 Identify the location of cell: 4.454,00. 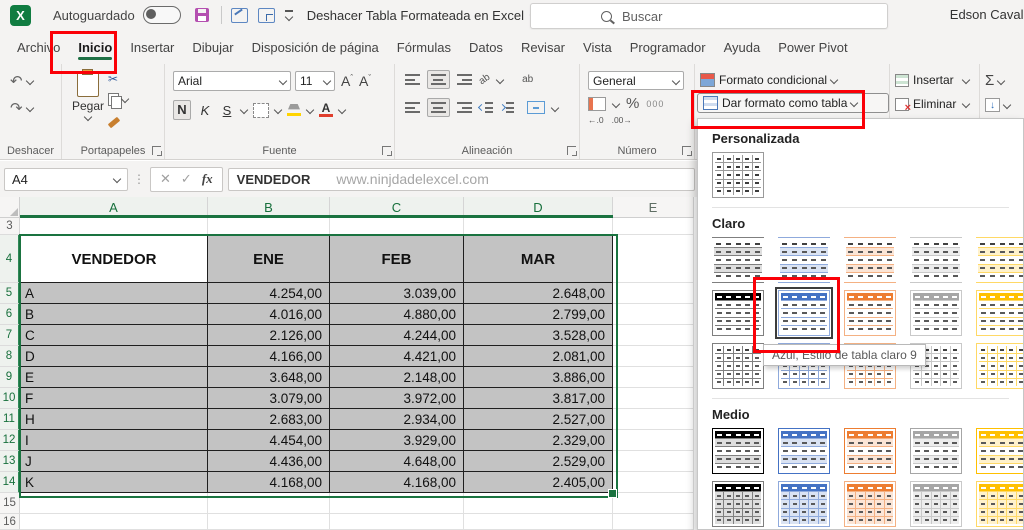
(269, 440).